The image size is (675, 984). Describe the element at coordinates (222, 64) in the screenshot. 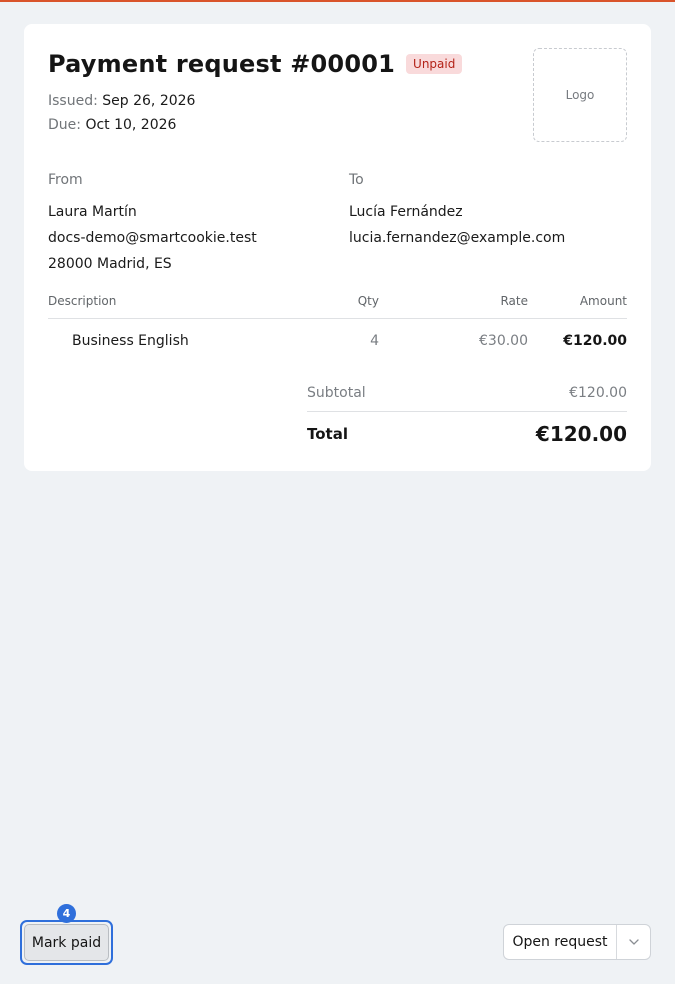

I see `page-title: Payment request #00001` at that location.